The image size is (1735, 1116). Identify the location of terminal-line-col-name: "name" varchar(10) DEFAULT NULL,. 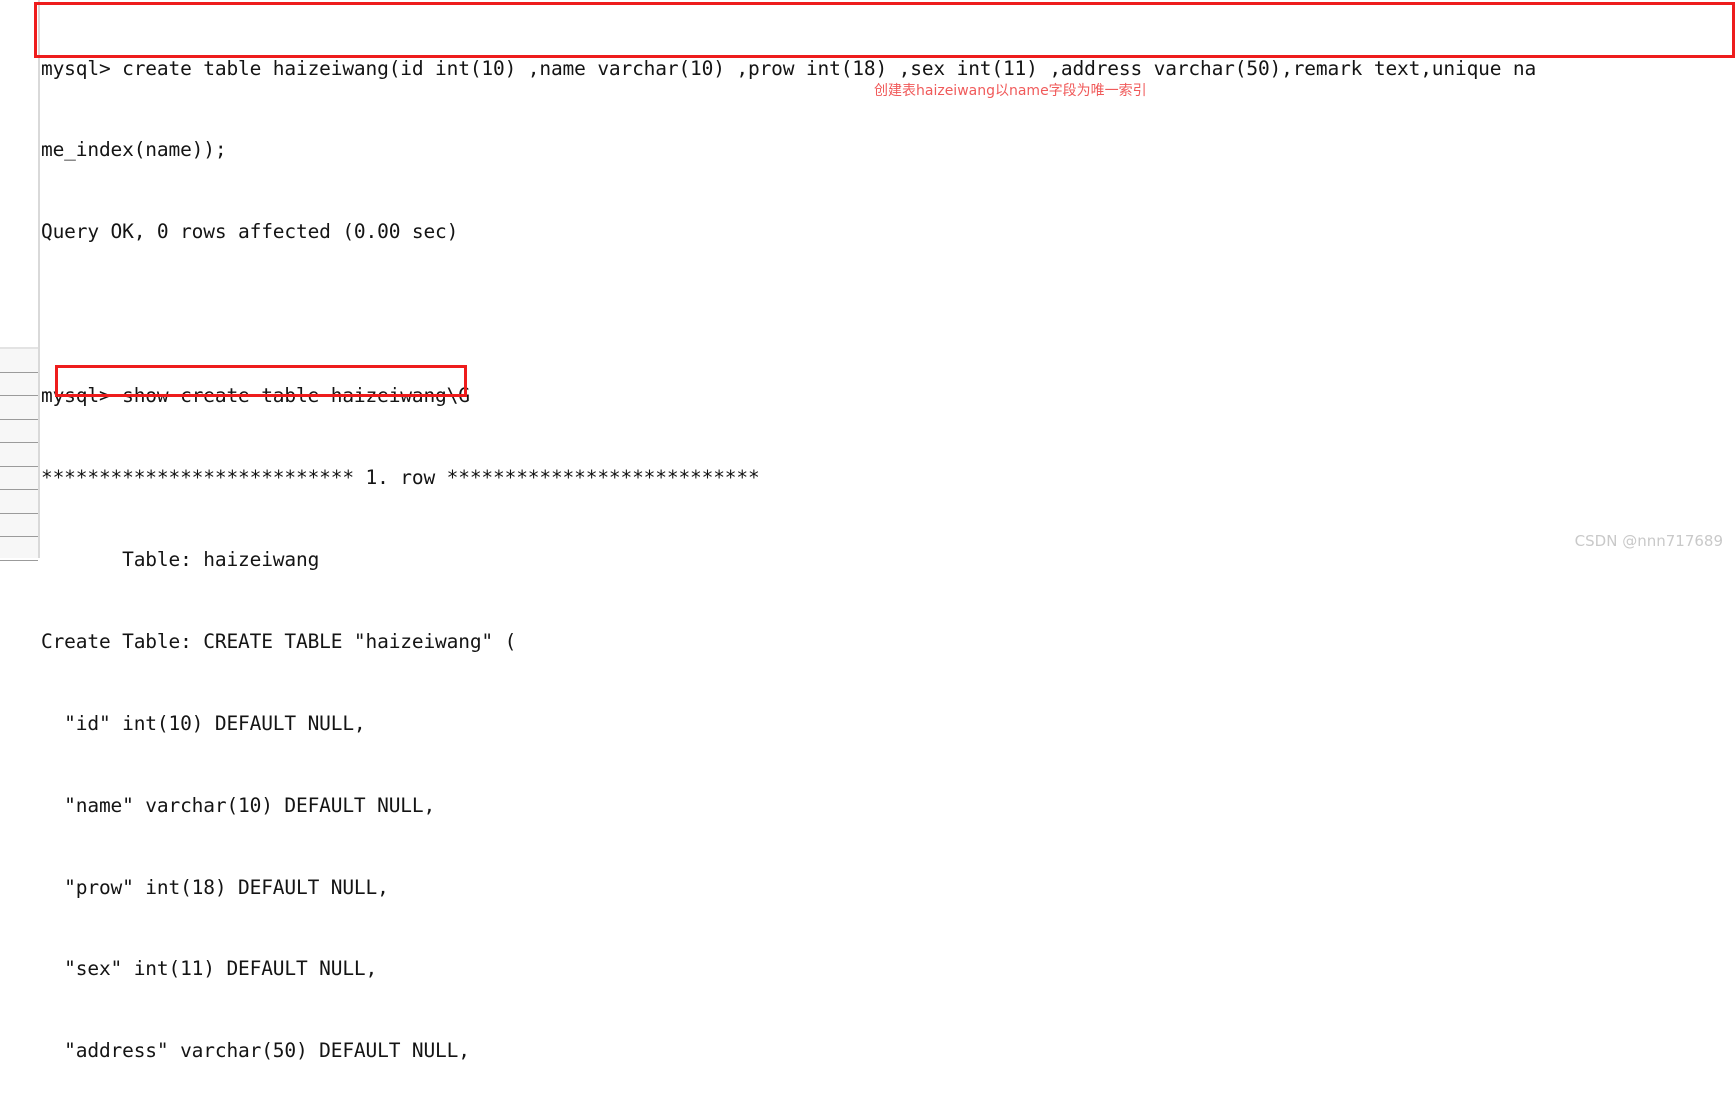
(238, 805).